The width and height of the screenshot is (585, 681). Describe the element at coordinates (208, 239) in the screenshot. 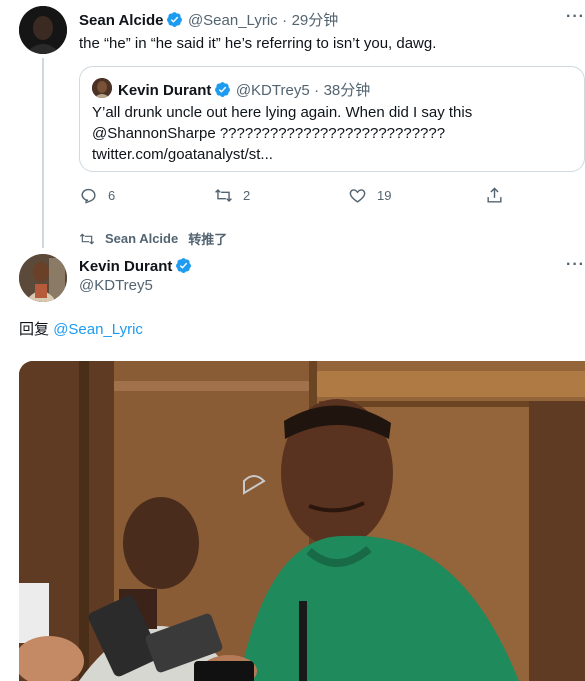

I see `retweet-label: 转推了` at that location.